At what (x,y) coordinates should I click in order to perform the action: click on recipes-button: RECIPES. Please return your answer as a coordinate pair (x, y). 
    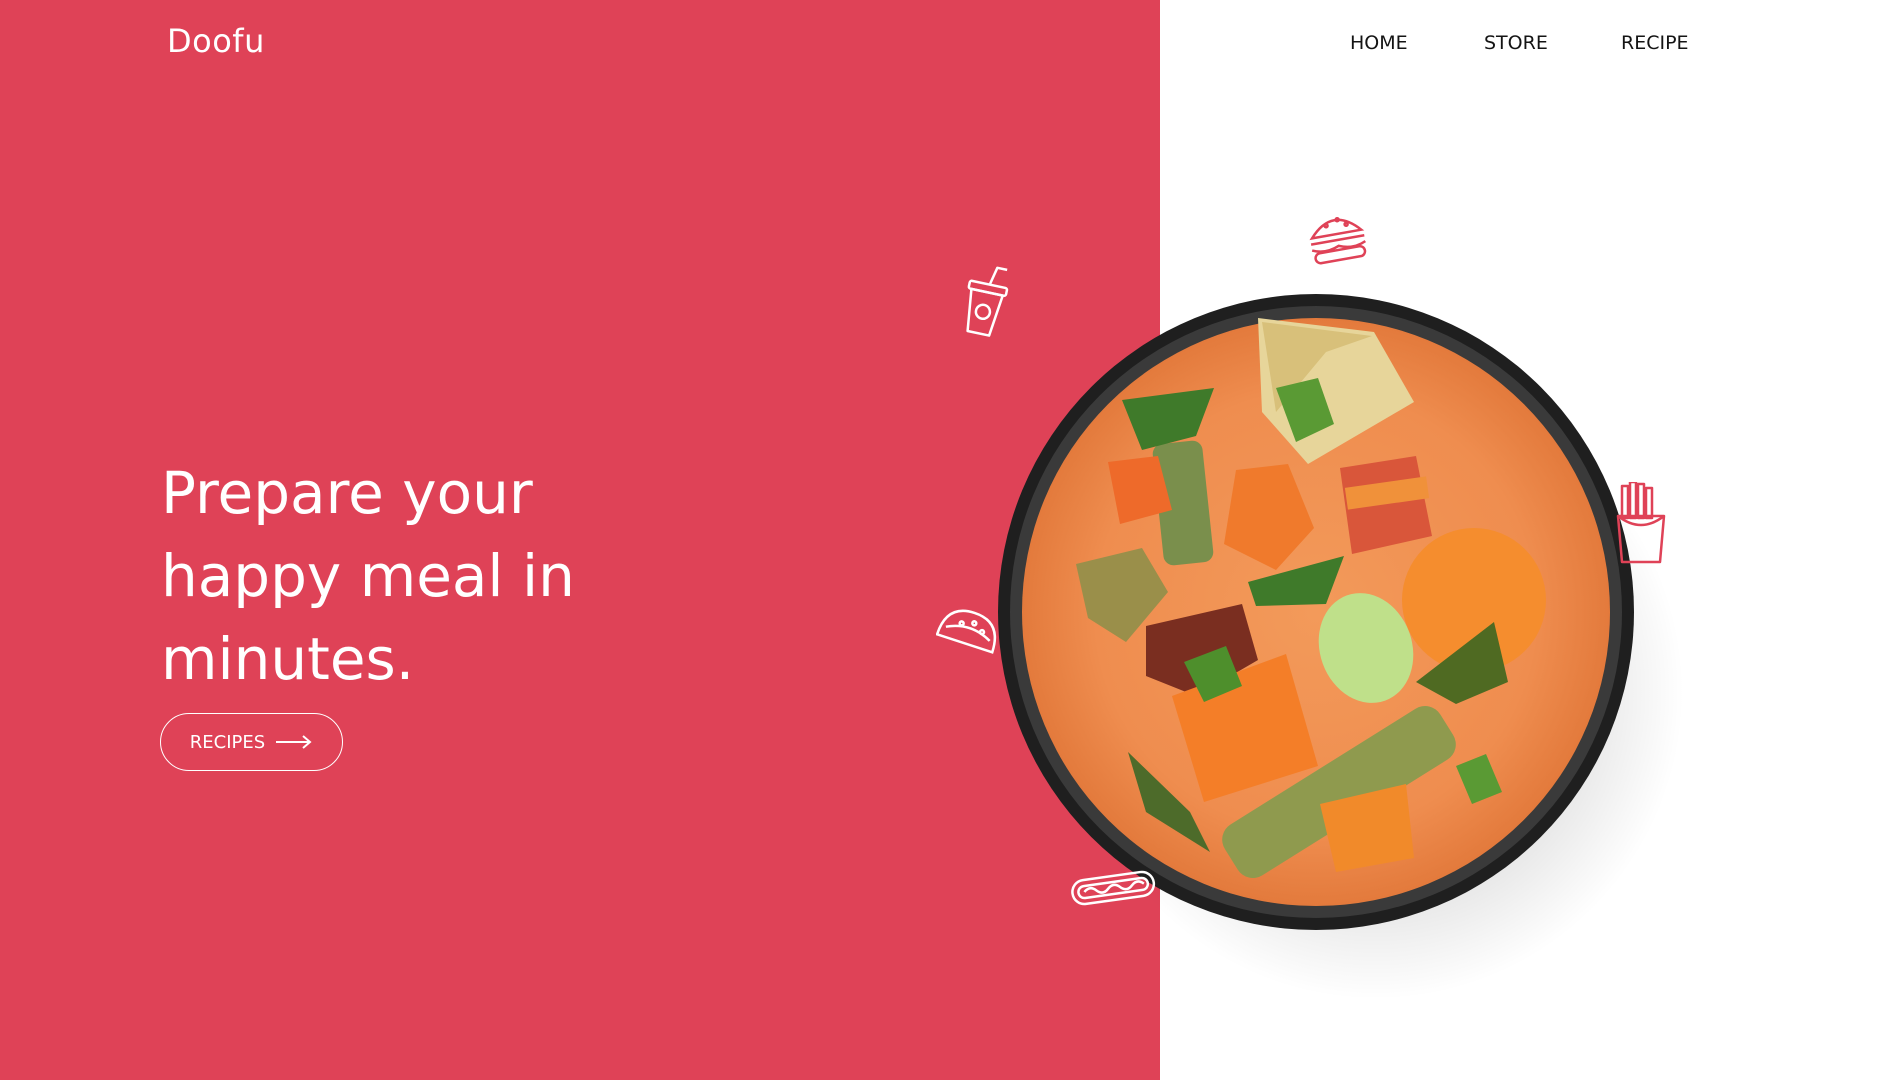
    Looking at the image, I should click on (251, 742).